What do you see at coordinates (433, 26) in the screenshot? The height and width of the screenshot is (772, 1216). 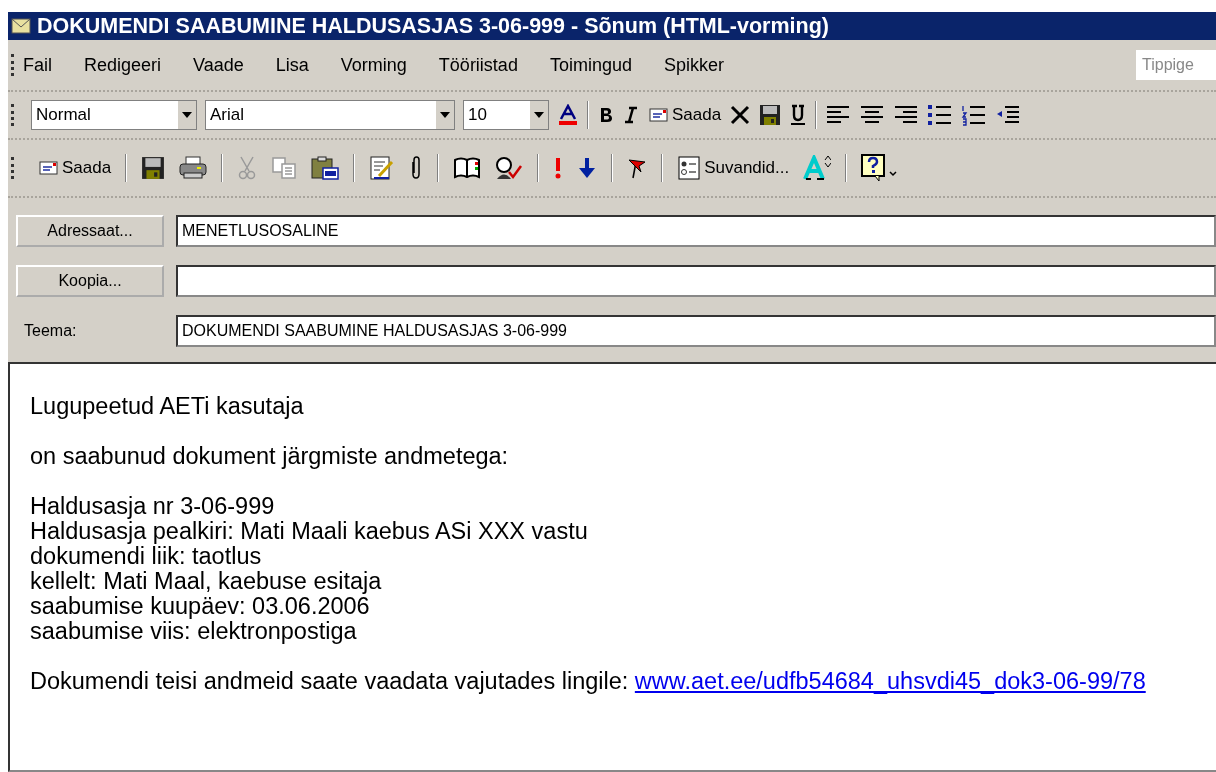 I see `window-title: DOKUMENDI SAABUMINE HALDUSASJAS 3-06-999 - Sõnum (HTML-vorming)` at bounding box center [433, 26].